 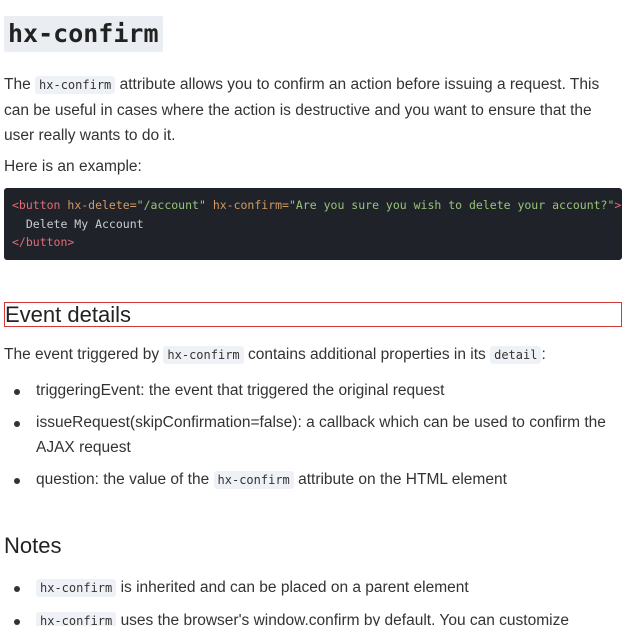 I want to click on intro-pre: The, so click(x=17, y=84).